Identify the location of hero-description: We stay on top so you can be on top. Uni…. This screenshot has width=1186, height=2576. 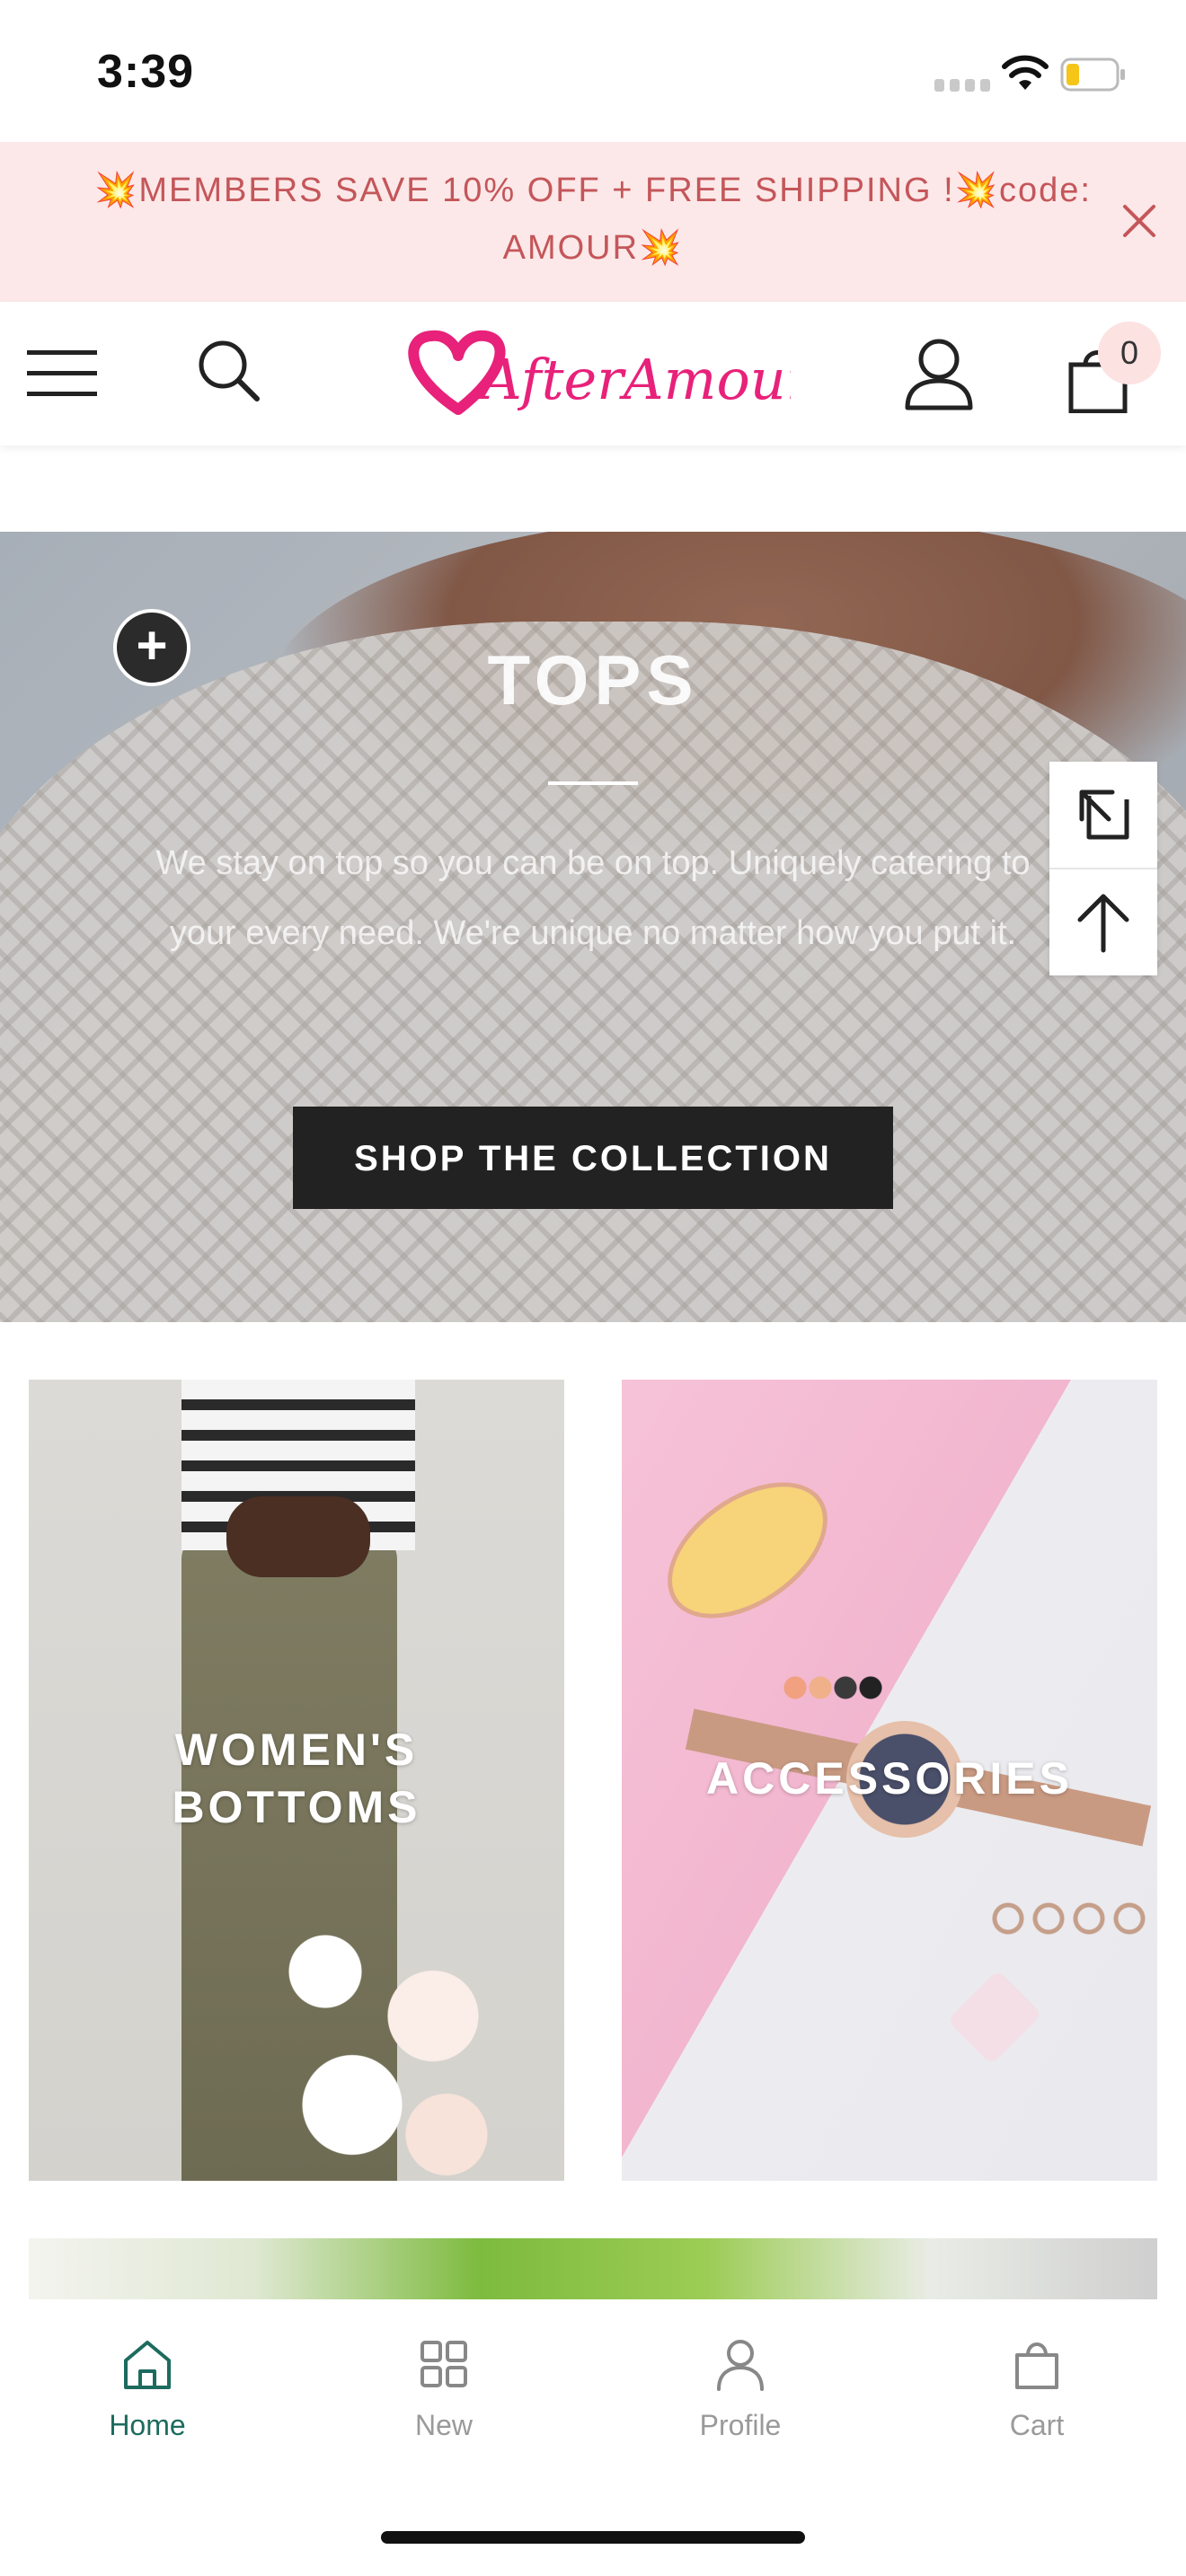
(593, 898).